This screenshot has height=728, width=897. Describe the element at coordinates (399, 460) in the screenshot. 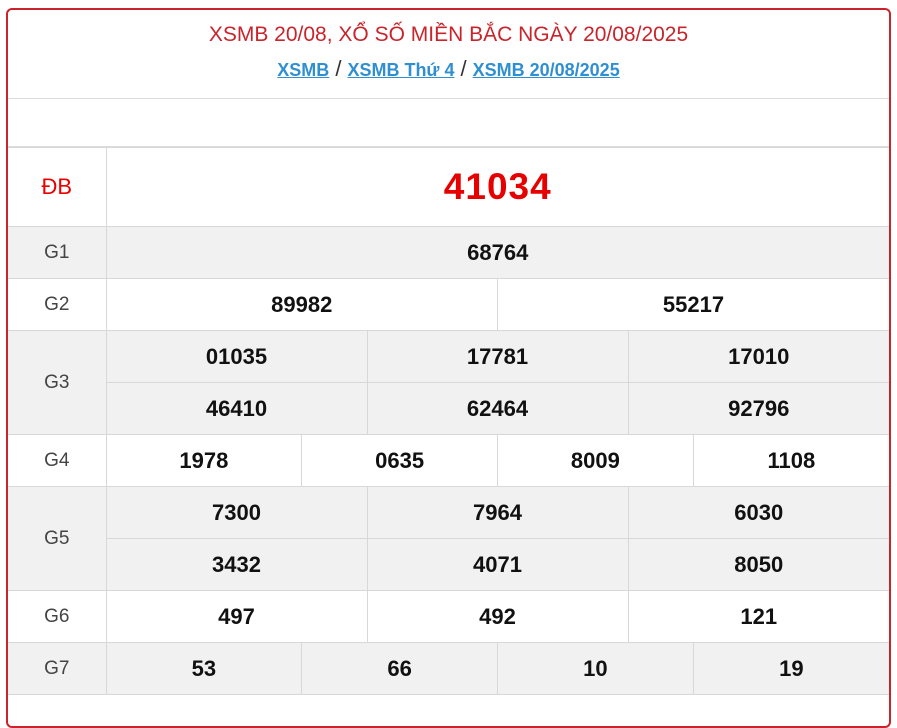

I see `prize-value-g4: 0635` at that location.